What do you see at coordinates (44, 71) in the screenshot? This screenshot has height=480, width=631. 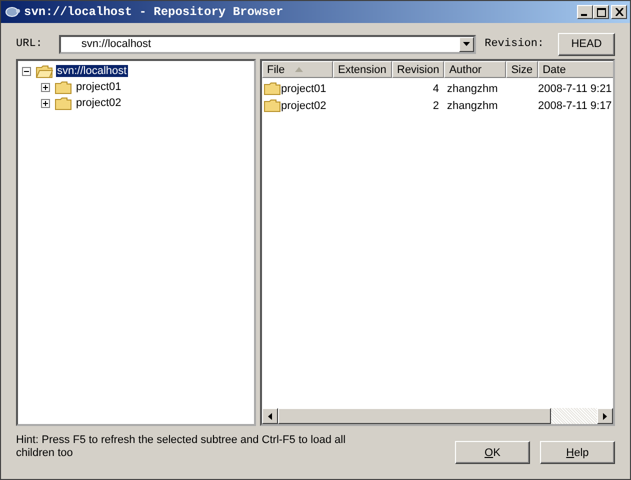 I see `open-folder-icon` at bounding box center [44, 71].